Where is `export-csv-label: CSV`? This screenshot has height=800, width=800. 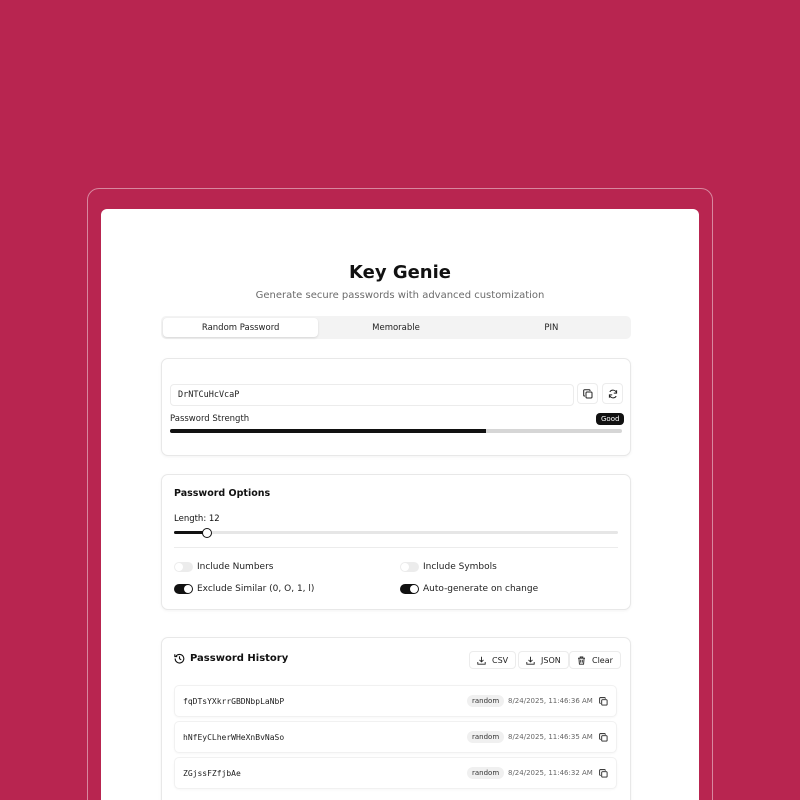
export-csv-label: CSV is located at coordinates (500, 660).